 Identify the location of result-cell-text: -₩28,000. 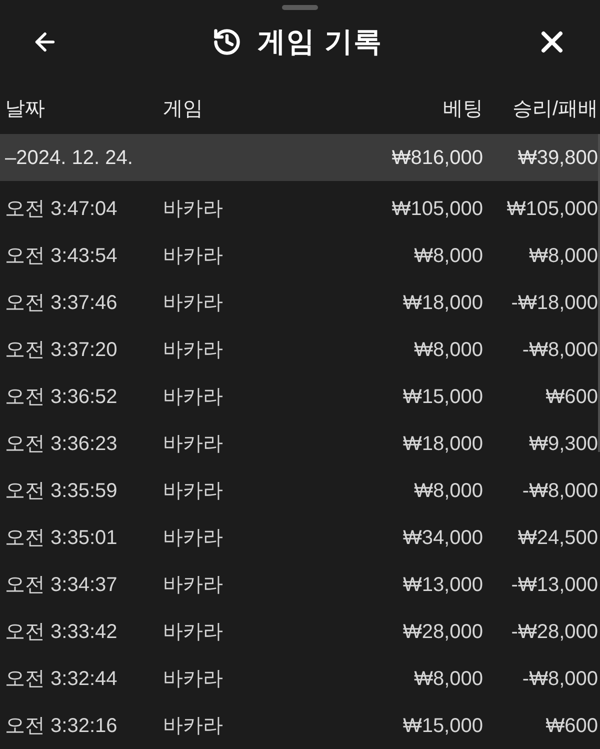
(554, 632).